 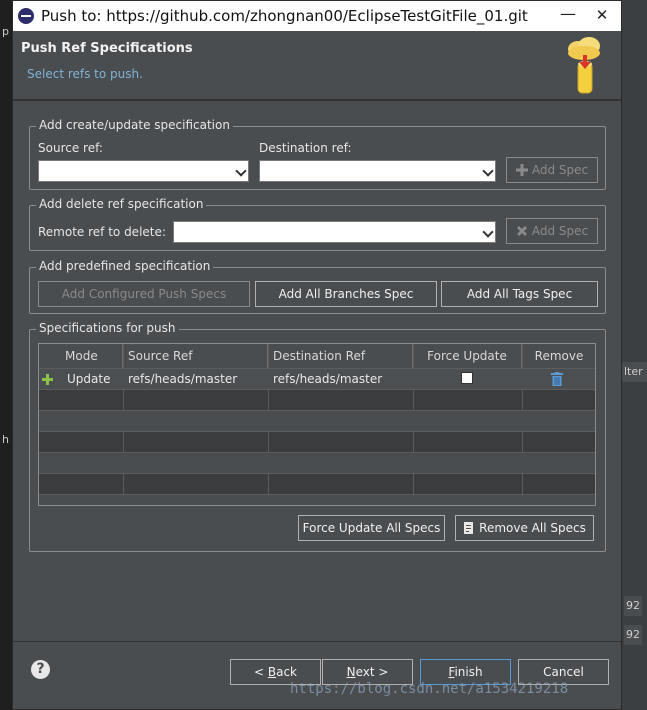 I want to click on destination-ref-label: Destination ref:, so click(x=305, y=148).